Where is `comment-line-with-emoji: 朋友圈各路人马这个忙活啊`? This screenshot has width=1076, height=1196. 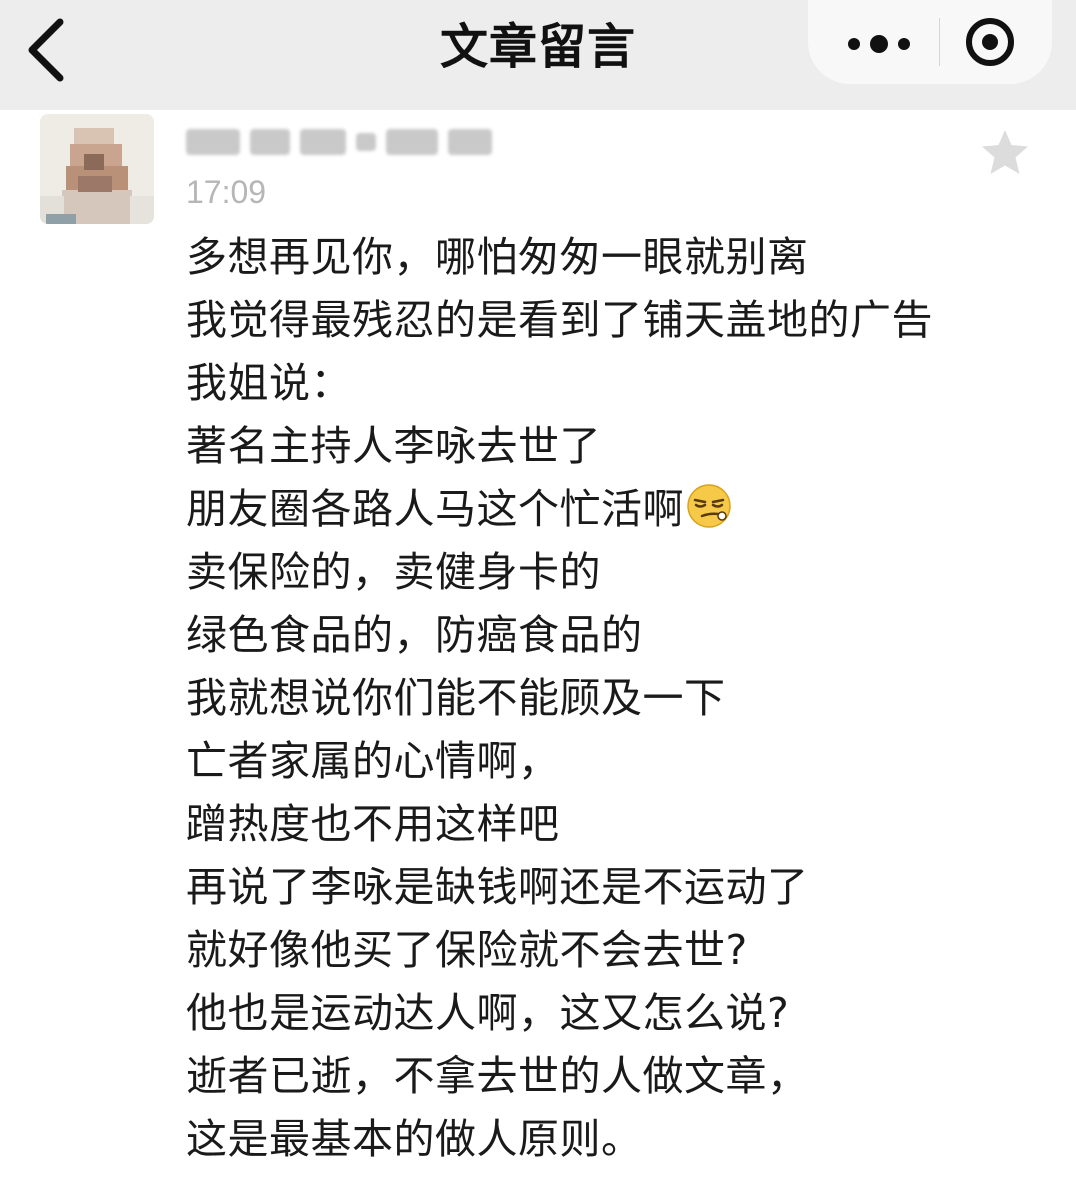 comment-line-with-emoji: 朋友圈各路人马这个忙活啊 is located at coordinates (626, 509).